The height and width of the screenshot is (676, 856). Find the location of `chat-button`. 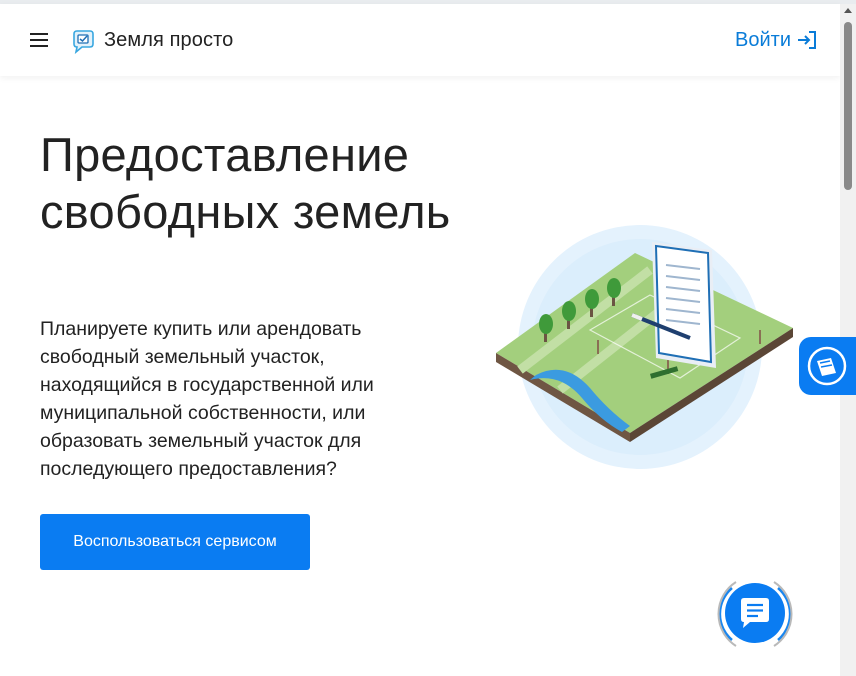

chat-button is located at coordinates (755, 614).